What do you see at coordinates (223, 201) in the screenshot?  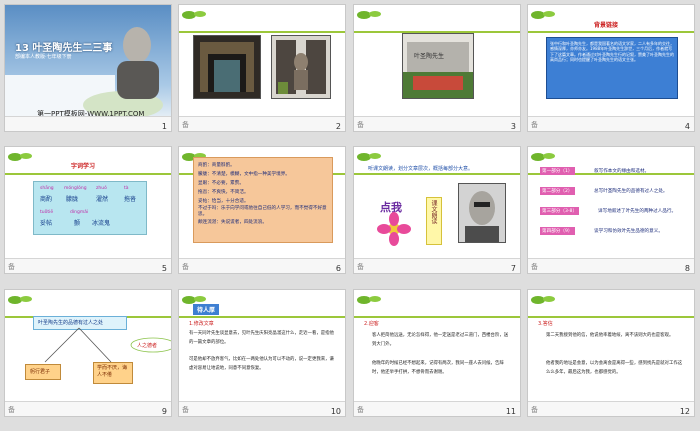 I see `definition-line: 妥帖：恰当，十分合适。` at bounding box center [223, 201].